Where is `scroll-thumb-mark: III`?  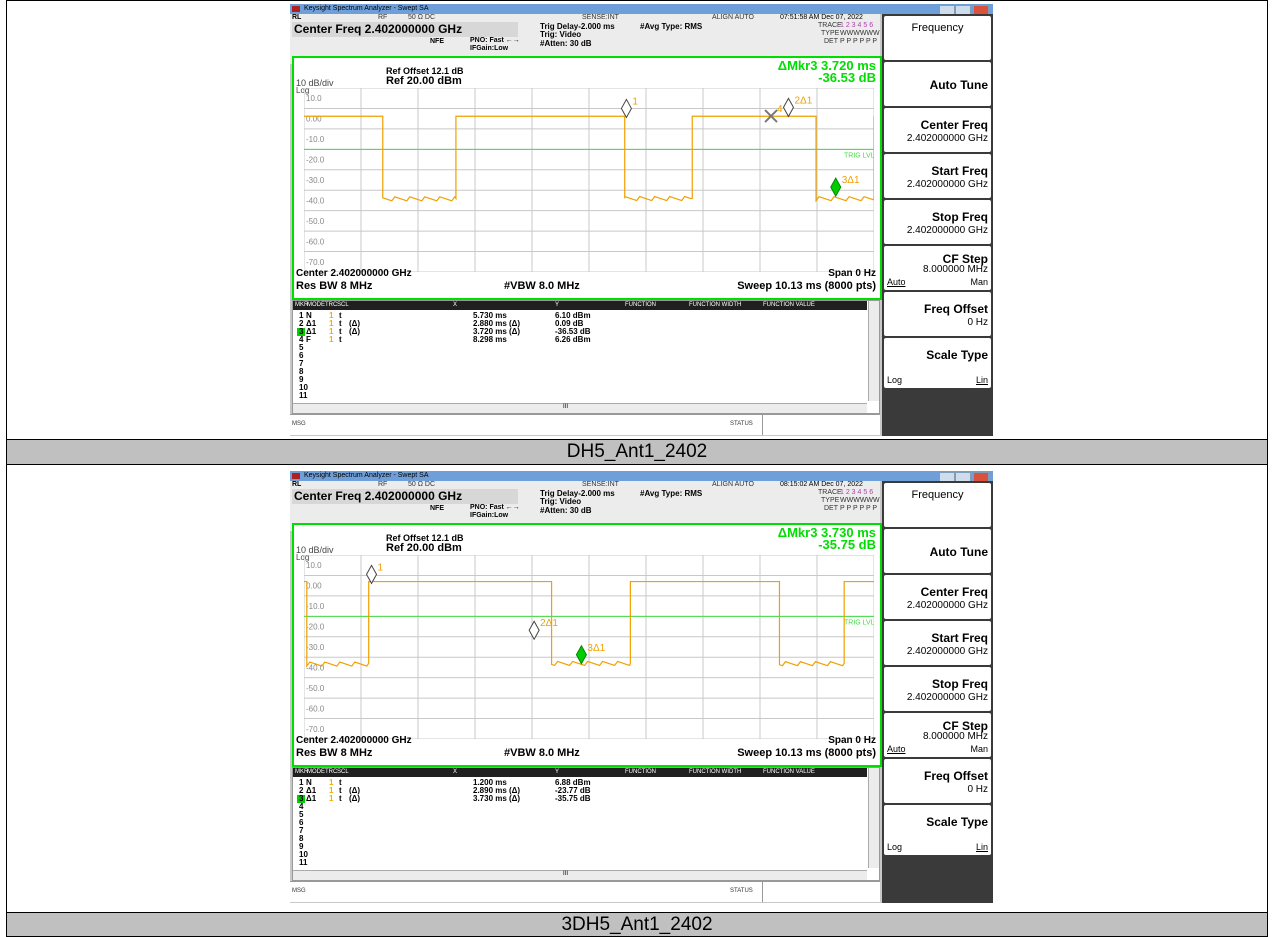 scroll-thumb-mark: III is located at coordinates (566, 407).